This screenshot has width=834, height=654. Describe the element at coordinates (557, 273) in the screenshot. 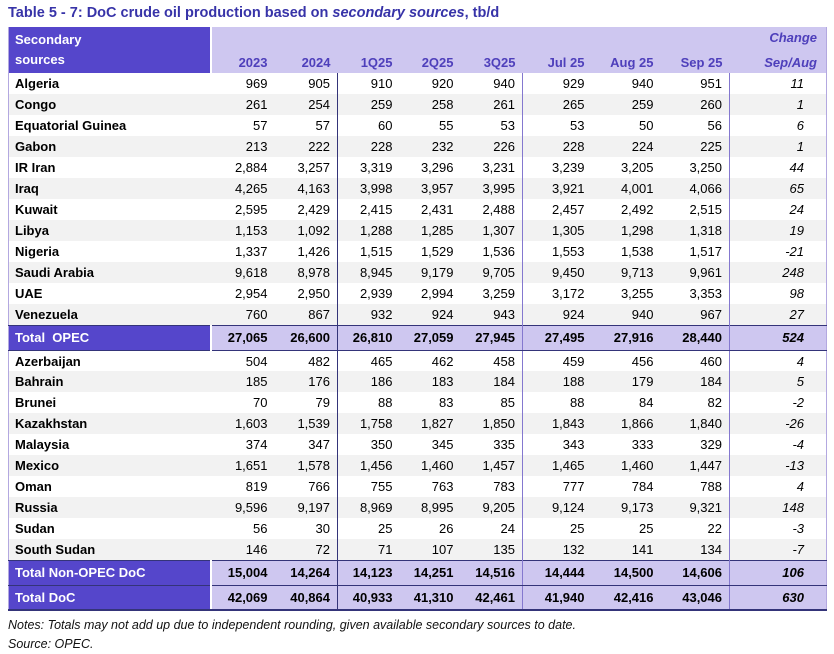

I see `value-cell: 9,450` at that location.